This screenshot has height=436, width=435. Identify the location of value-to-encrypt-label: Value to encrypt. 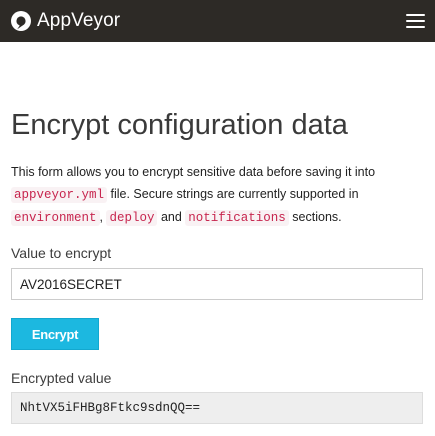
(61, 253).